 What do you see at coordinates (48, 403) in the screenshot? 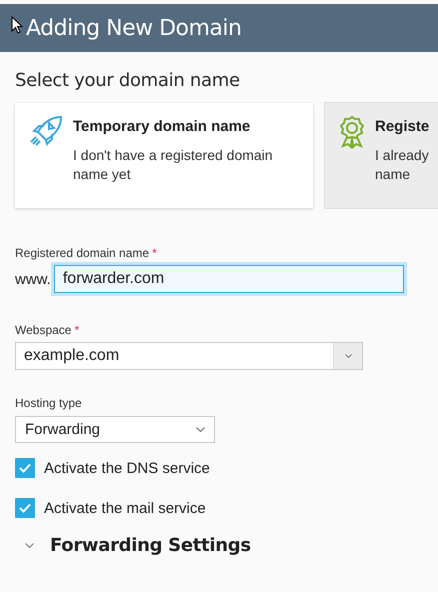
I see `field-label: Hosting type` at bounding box center [48, 403].